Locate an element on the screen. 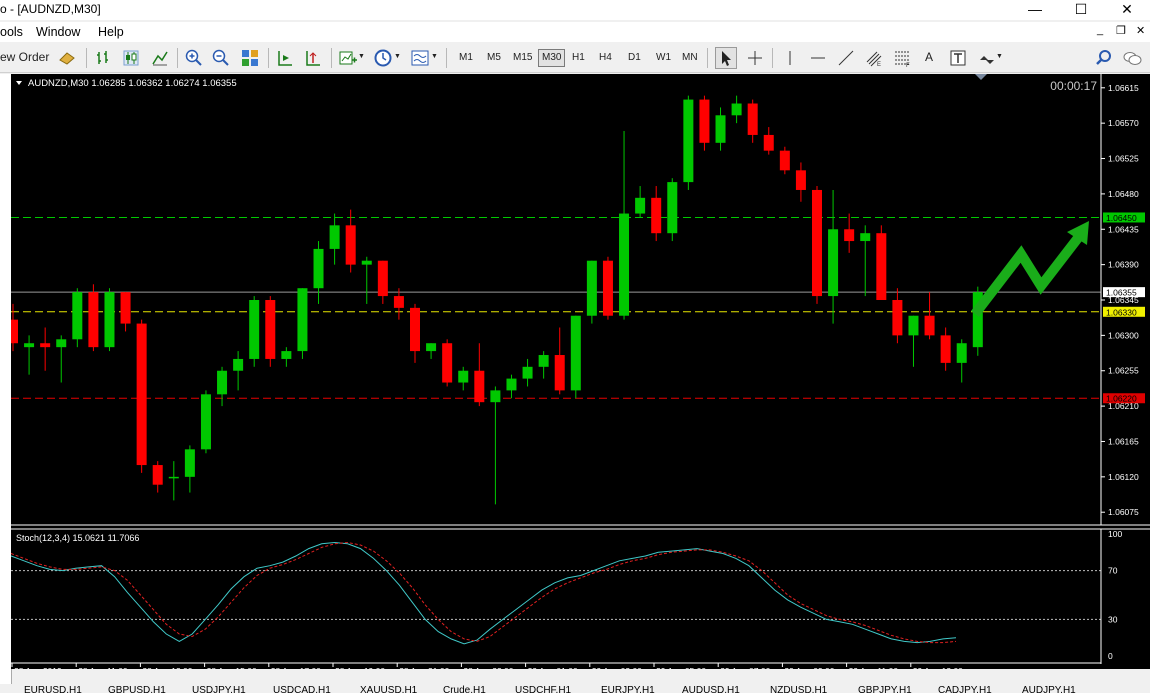 This screenshot has width=1150, height=693. zoom-out-icon is located at coordinates (221, 58).